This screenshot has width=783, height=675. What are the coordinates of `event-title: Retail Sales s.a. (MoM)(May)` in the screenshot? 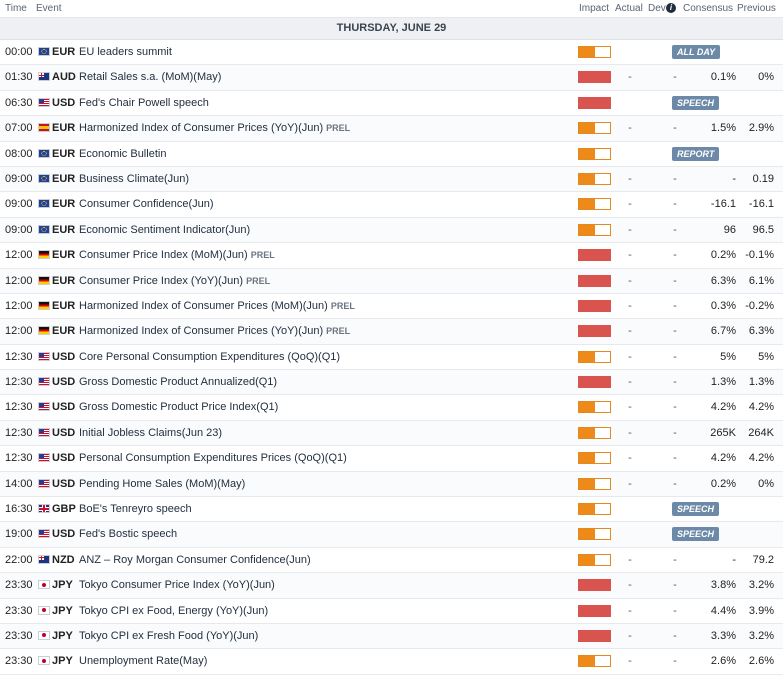 It's located at (150, 77).